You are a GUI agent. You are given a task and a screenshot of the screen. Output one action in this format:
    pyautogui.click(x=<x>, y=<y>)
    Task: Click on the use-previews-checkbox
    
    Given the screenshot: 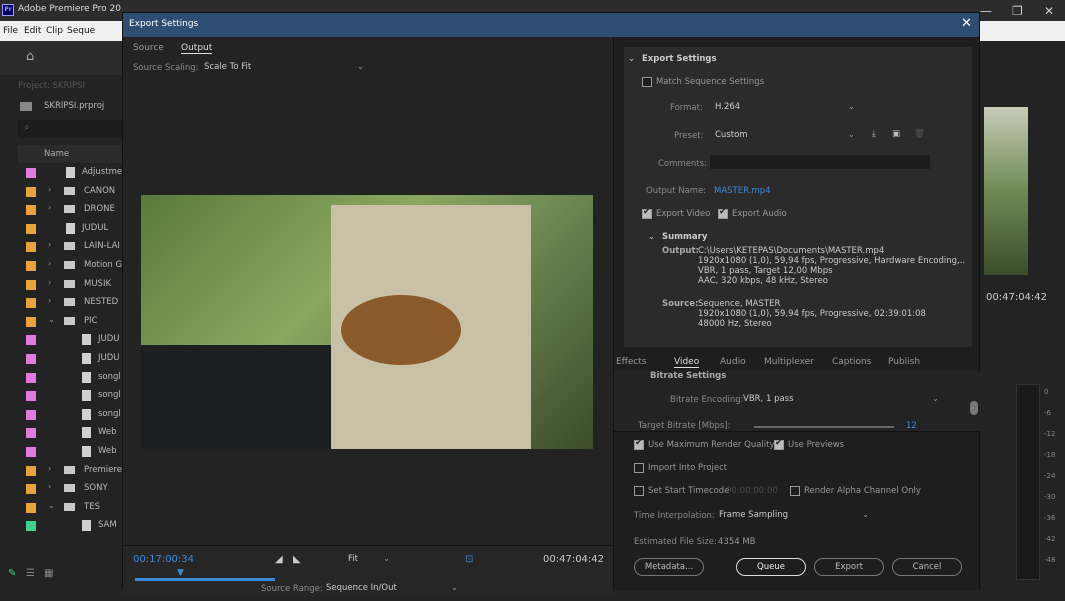 What is the action you would take?
    pyautogui.click(x=779, y=444)
    